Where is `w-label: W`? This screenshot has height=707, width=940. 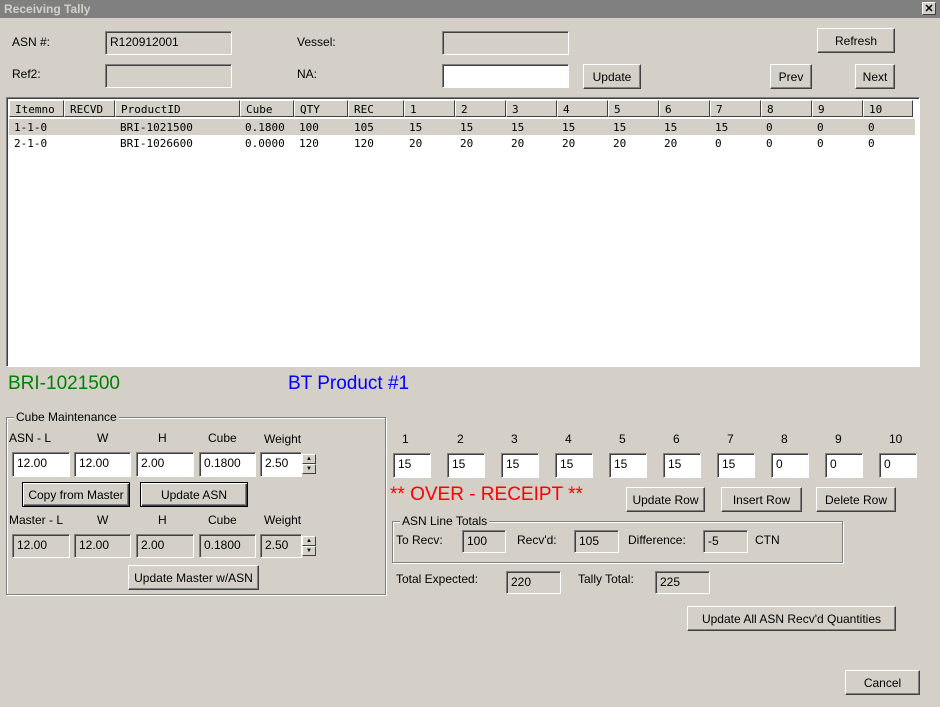 w-label: W is located at coordinates (103, 438).